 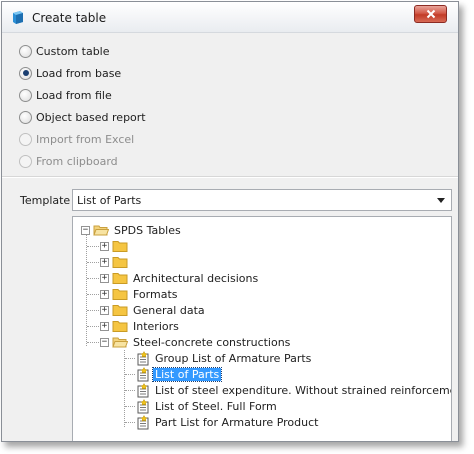 I want to click on tree-item-group-list-of-armature-parts: Group List of Armature Parts, so click(x=224, y=358).